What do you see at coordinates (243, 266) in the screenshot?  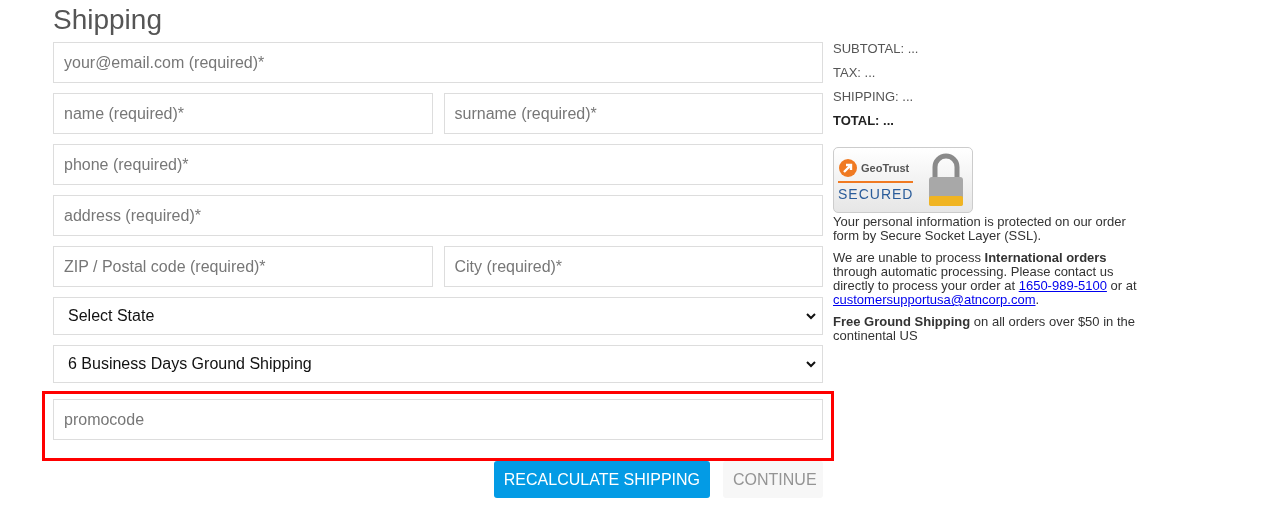 I see `input-field: ZIP / Postal code (required)*` at bounding box center [243, 266].